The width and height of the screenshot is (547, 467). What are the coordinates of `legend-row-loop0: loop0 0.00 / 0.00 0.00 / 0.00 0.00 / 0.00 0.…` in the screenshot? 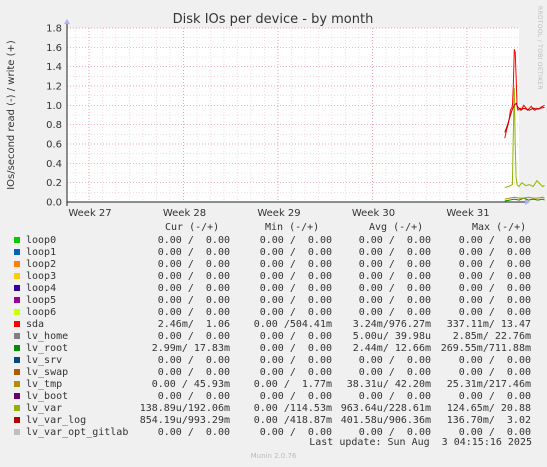 It's located at (274, 241).